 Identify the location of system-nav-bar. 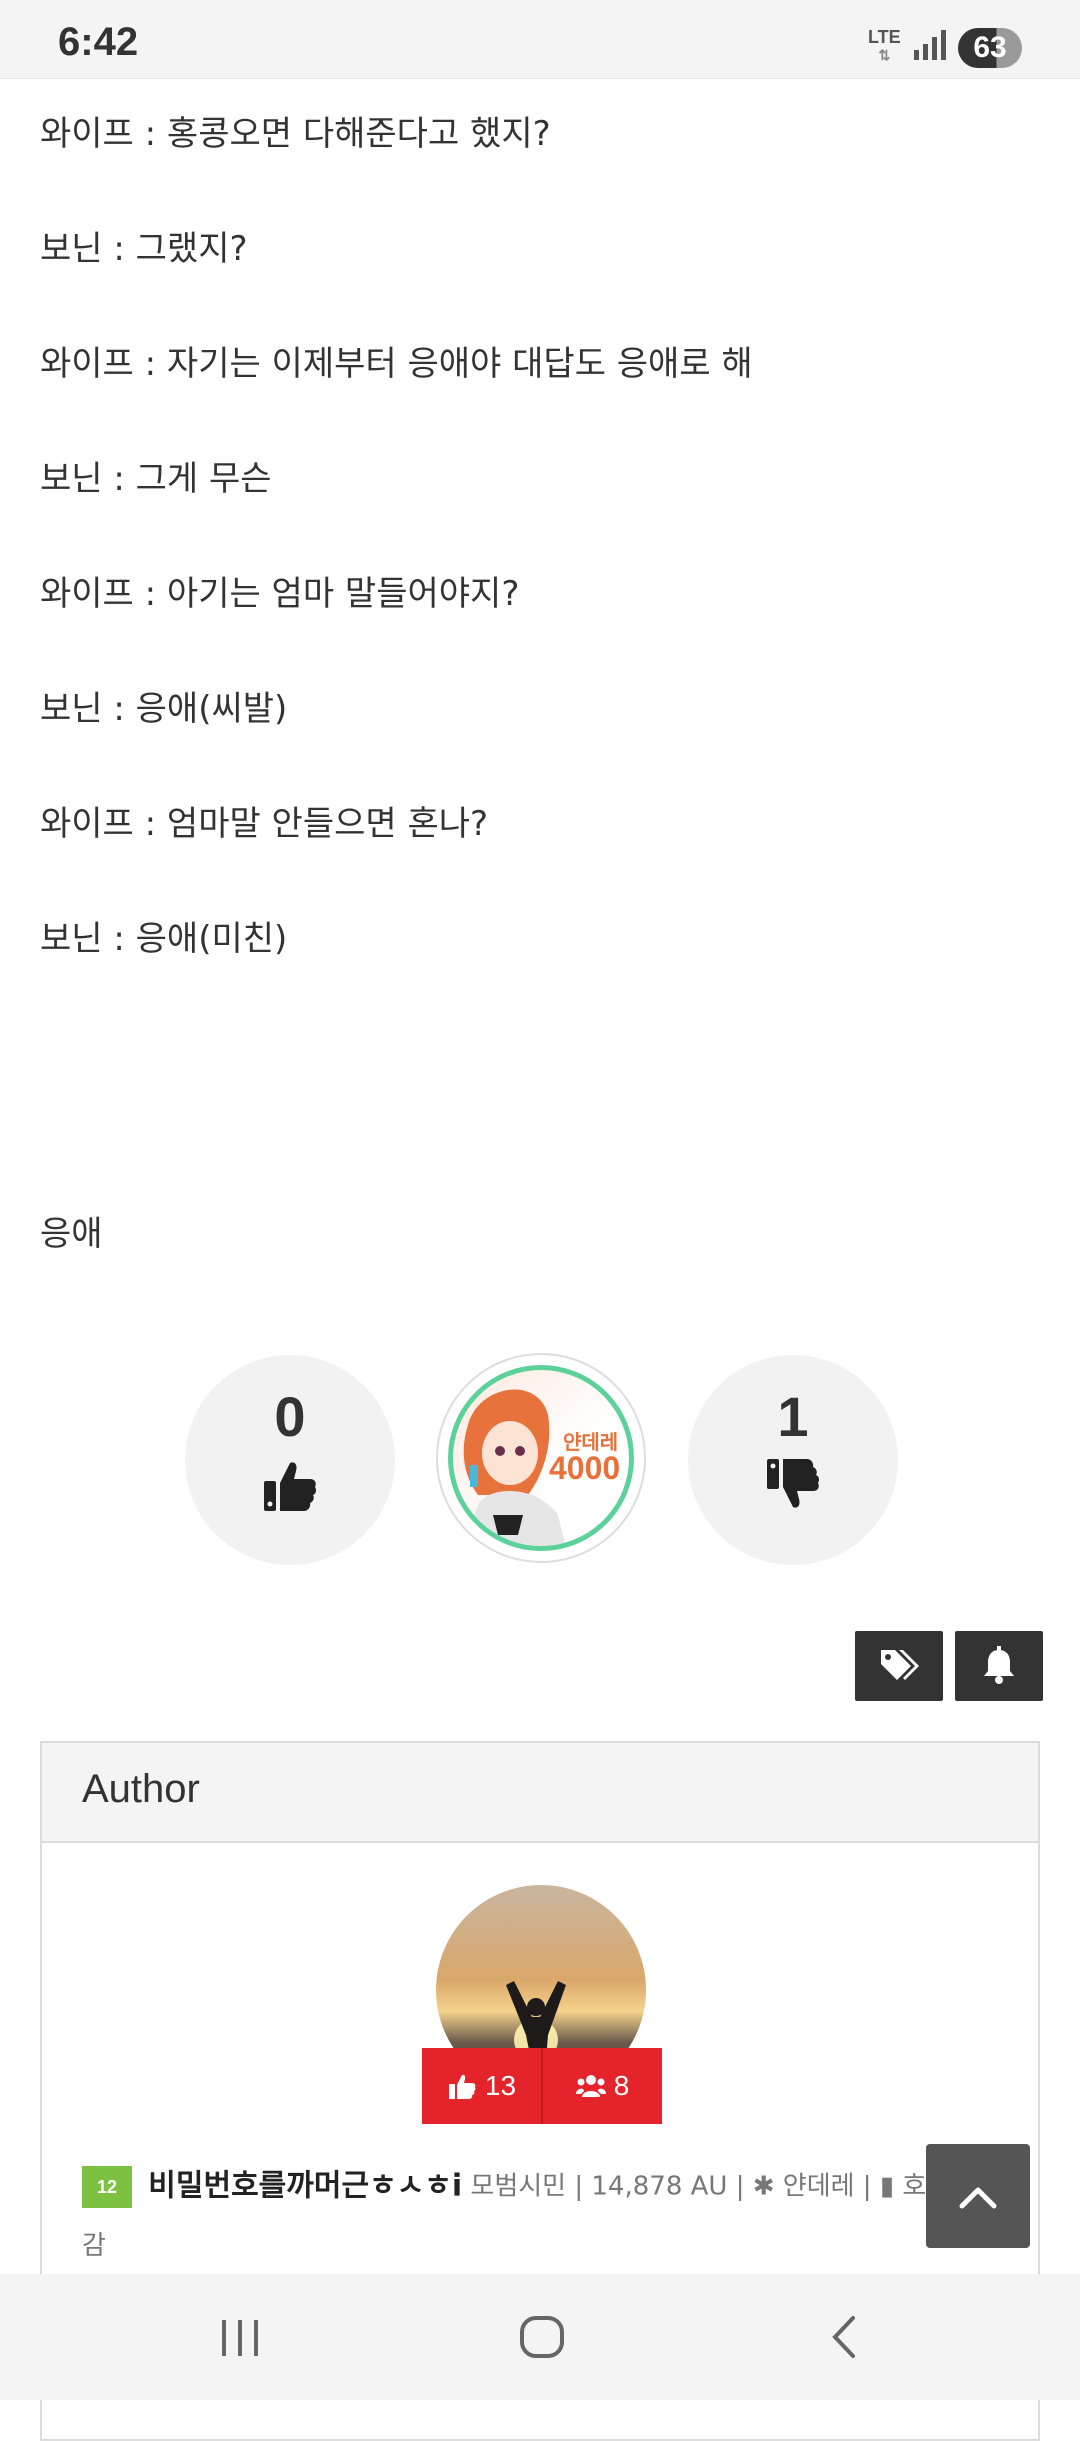
(540, 2337).